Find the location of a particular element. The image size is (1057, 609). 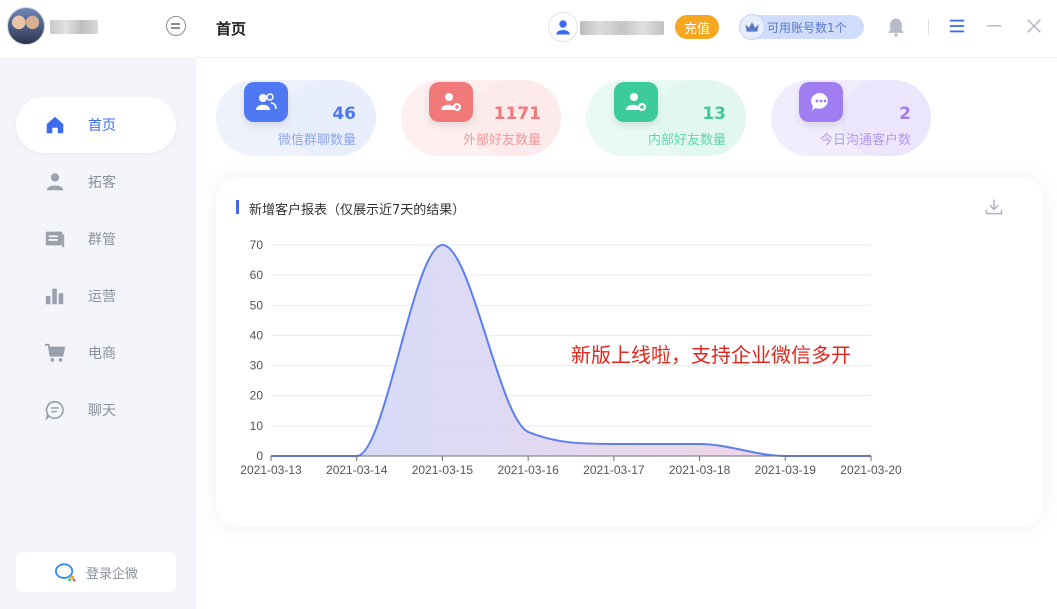

sidebar-item-prospect: 拓客 is located at coordinates (96, 182).